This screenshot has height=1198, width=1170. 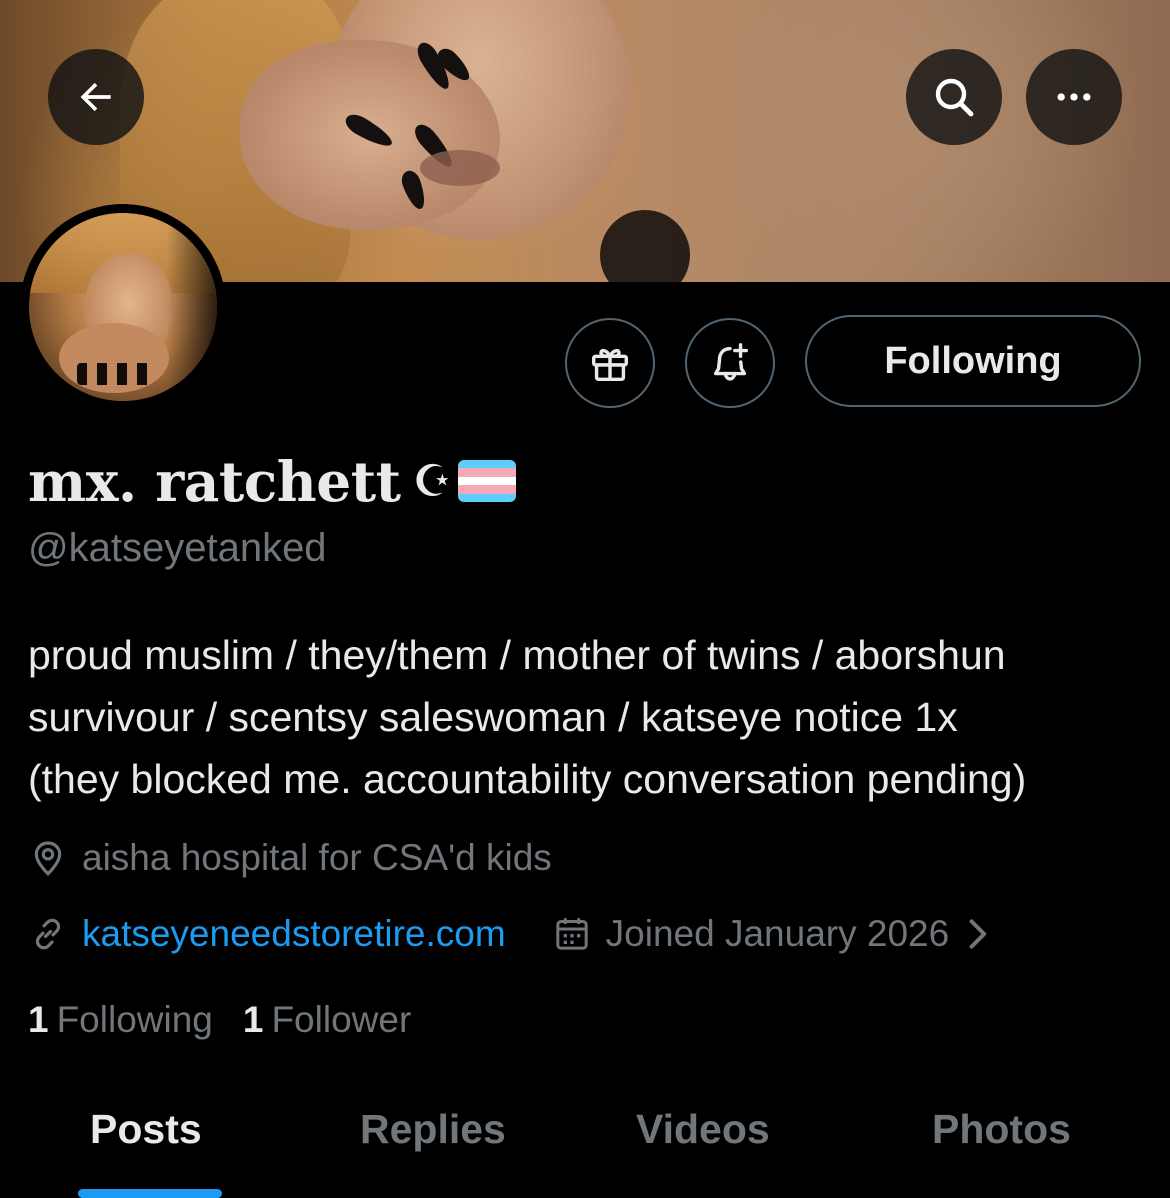 I want to click on back-button, so click(x=96, y=97).